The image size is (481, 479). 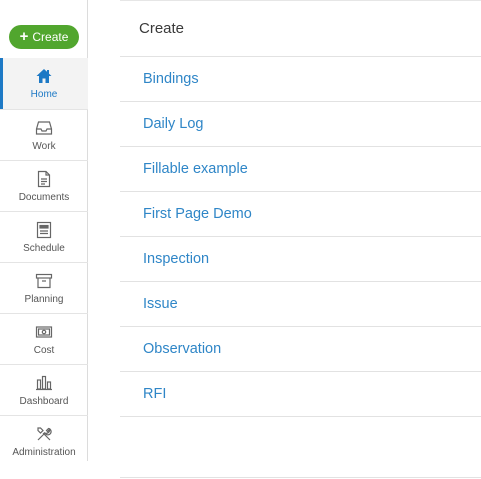 What do you see at coordinates (44, 452) in the screenshot?
I see `sidebar-item-label: Administration` at bounding box center [44, 452].